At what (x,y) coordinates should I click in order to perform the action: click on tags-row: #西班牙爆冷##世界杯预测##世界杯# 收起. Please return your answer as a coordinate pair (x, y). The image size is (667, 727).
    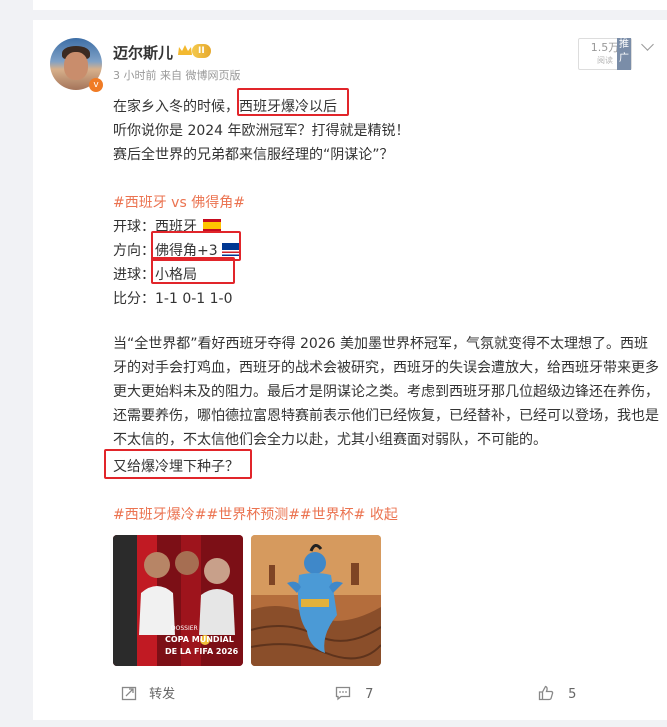
    Looking at the image, I should click on (255, 514).